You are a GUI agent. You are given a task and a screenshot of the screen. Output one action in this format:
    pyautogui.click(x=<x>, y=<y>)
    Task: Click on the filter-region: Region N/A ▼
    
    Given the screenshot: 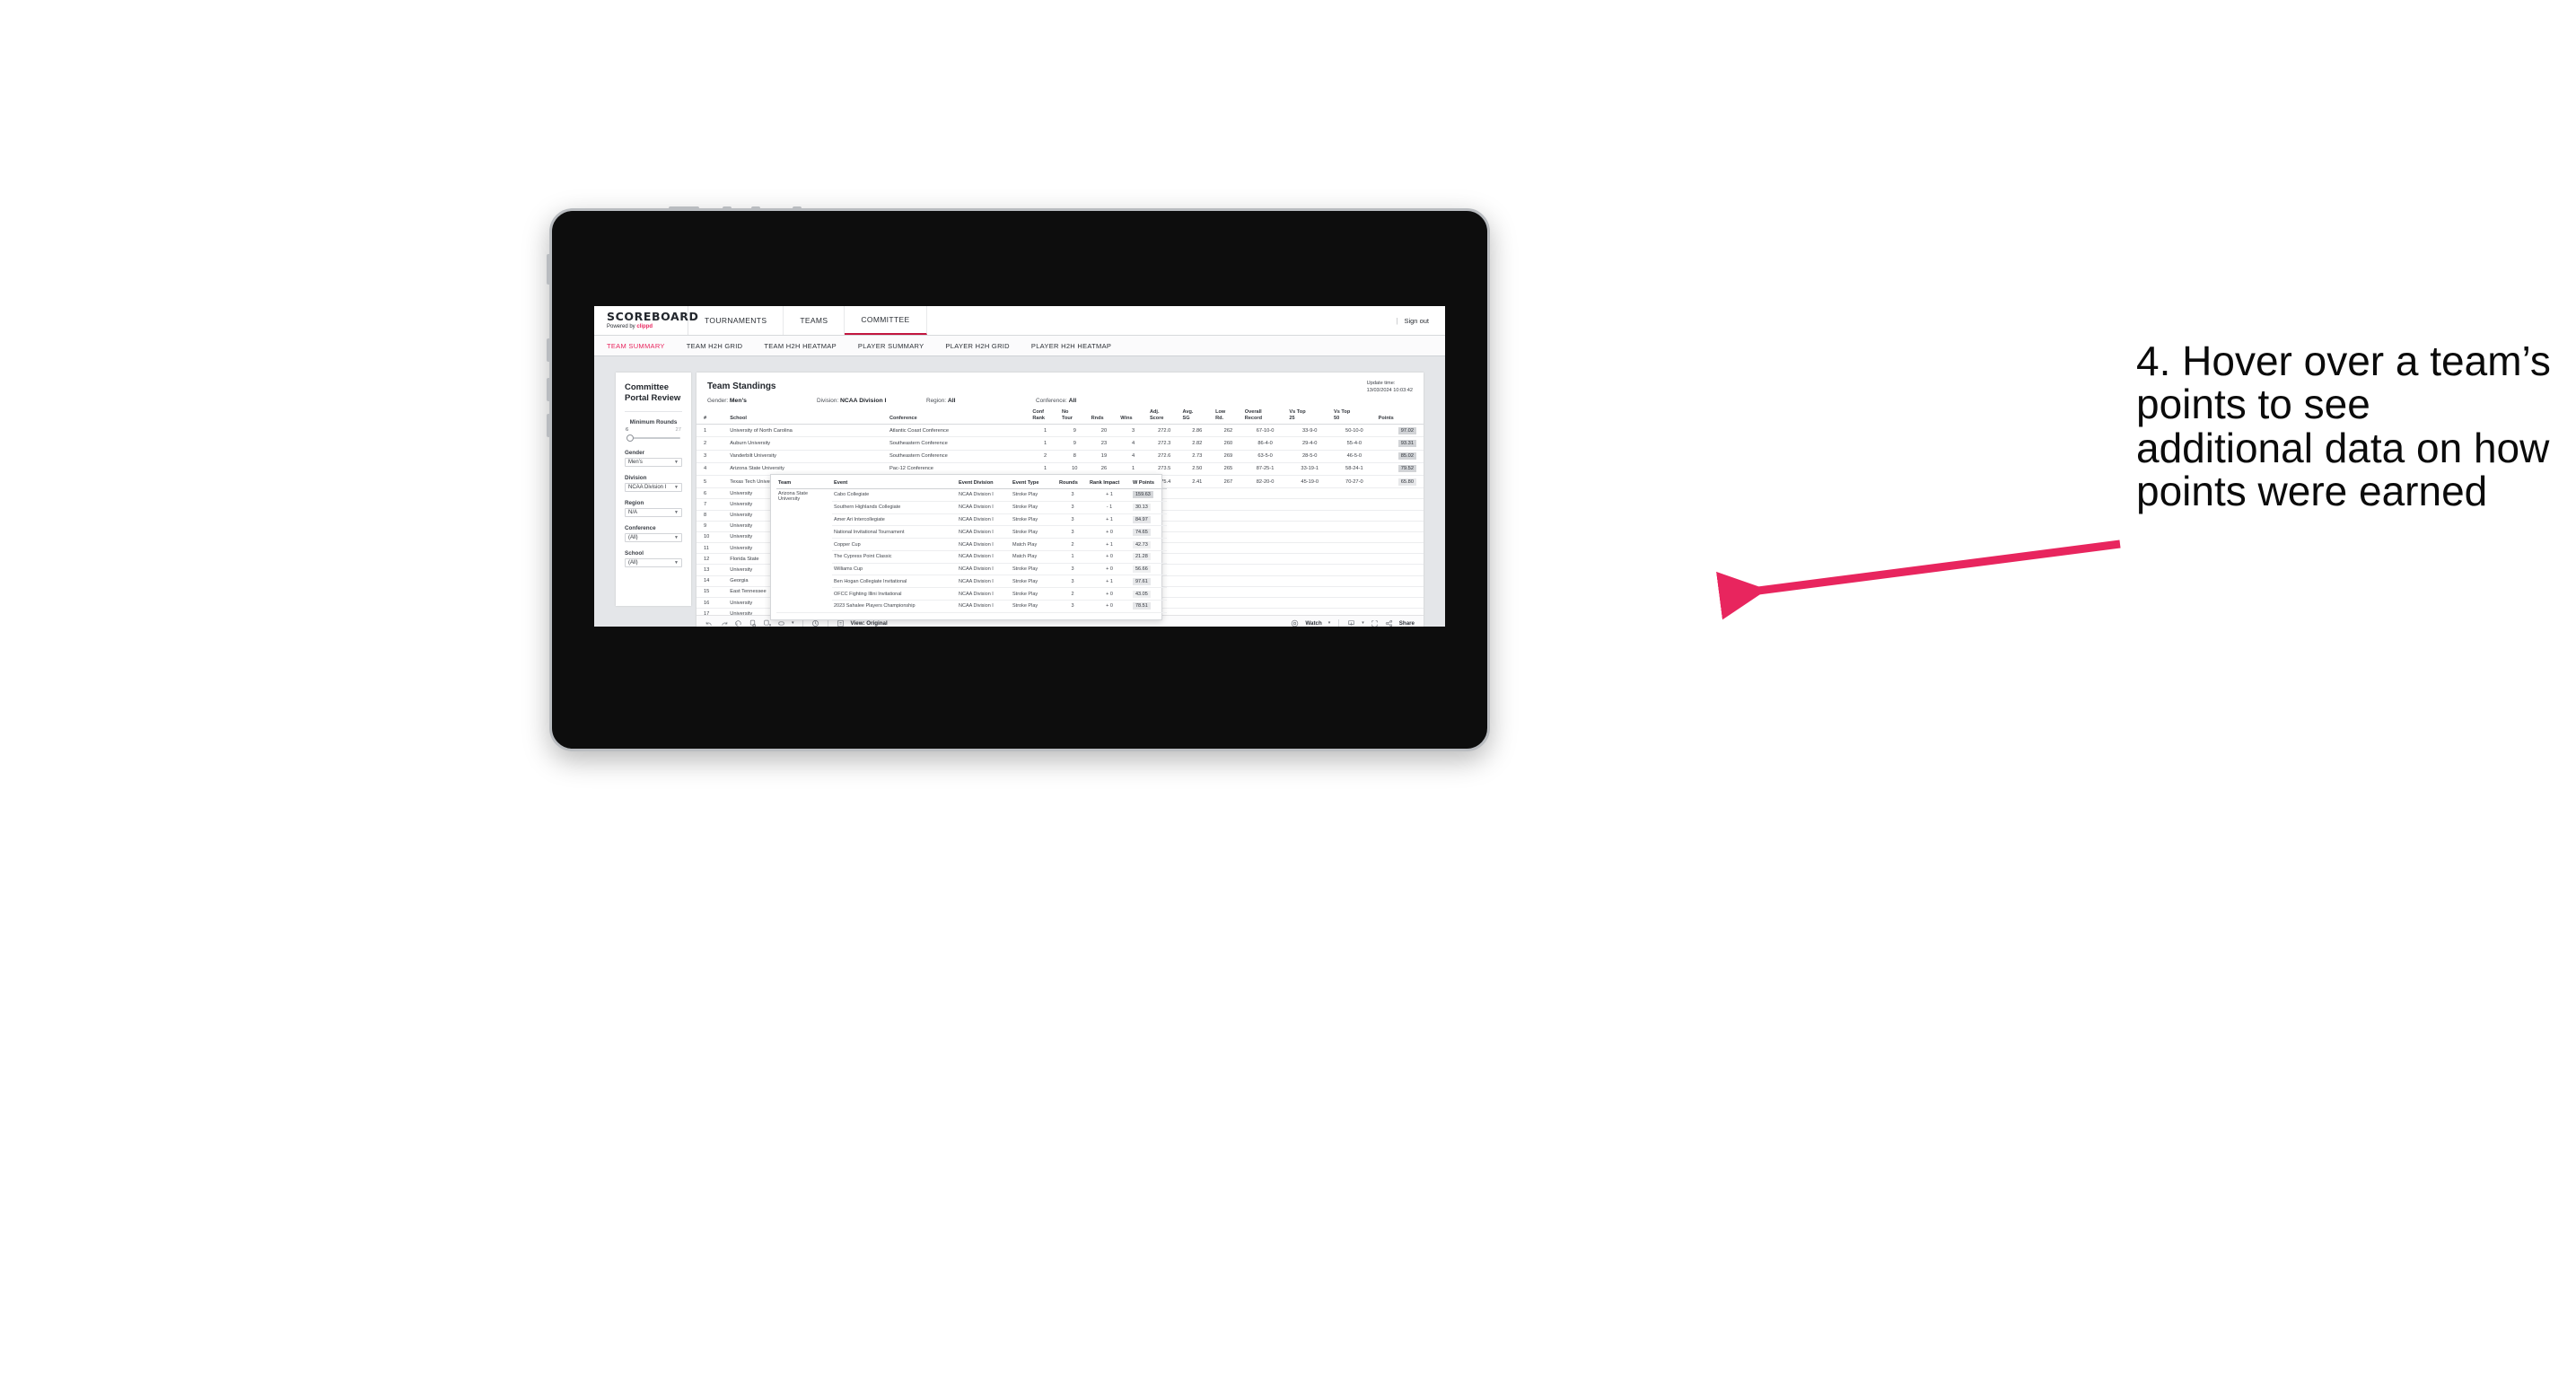 What is the action you would take?
    pyautogui.click(x=653, y=508)
    